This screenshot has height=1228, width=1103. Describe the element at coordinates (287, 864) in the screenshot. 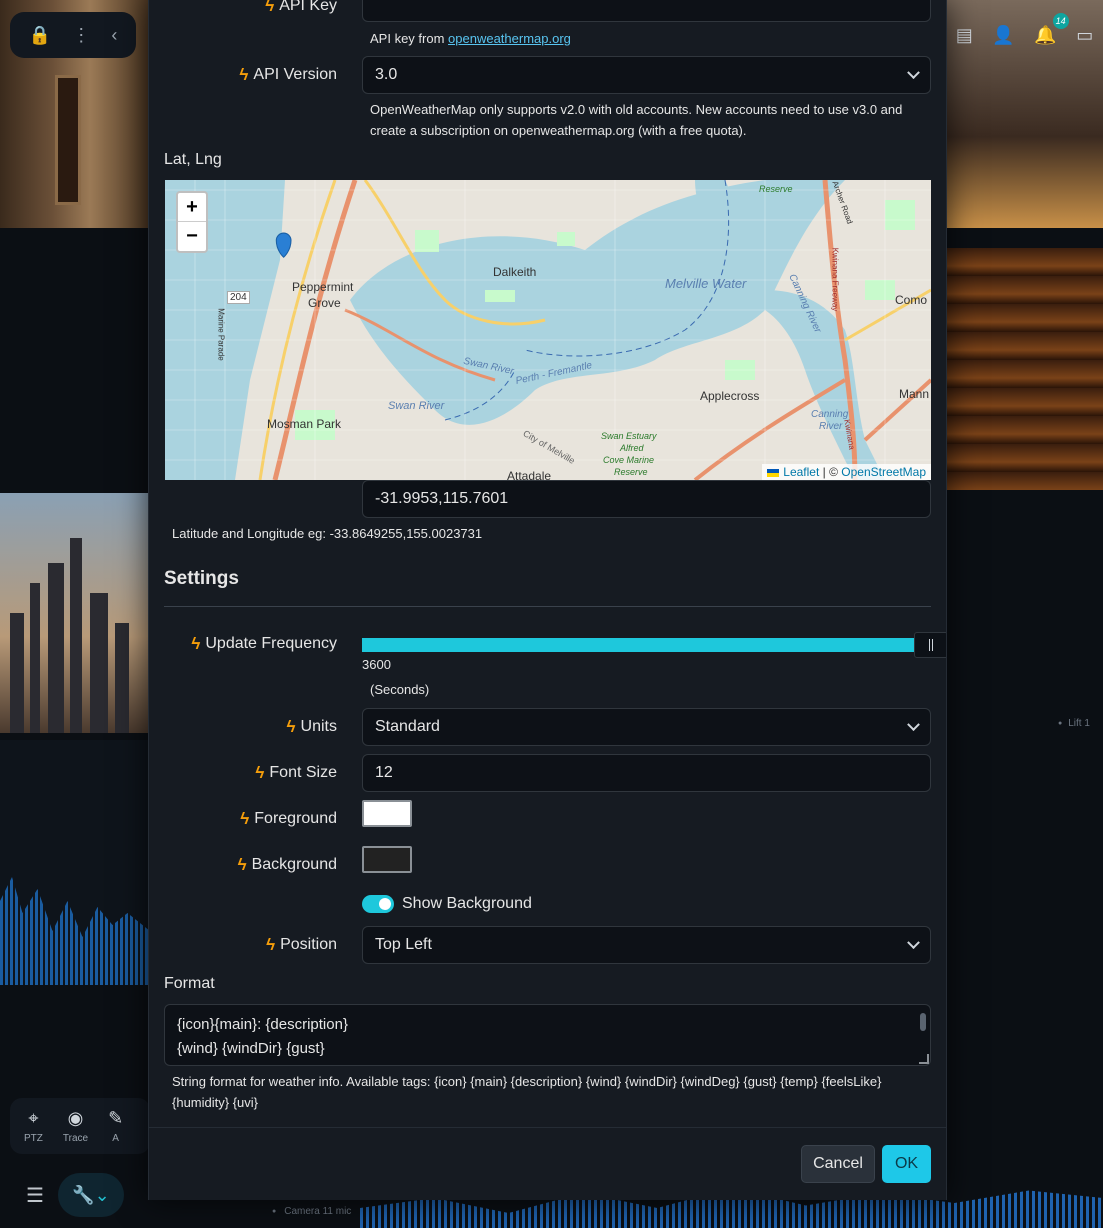

I see `background-label: ϟ Background` at that location.